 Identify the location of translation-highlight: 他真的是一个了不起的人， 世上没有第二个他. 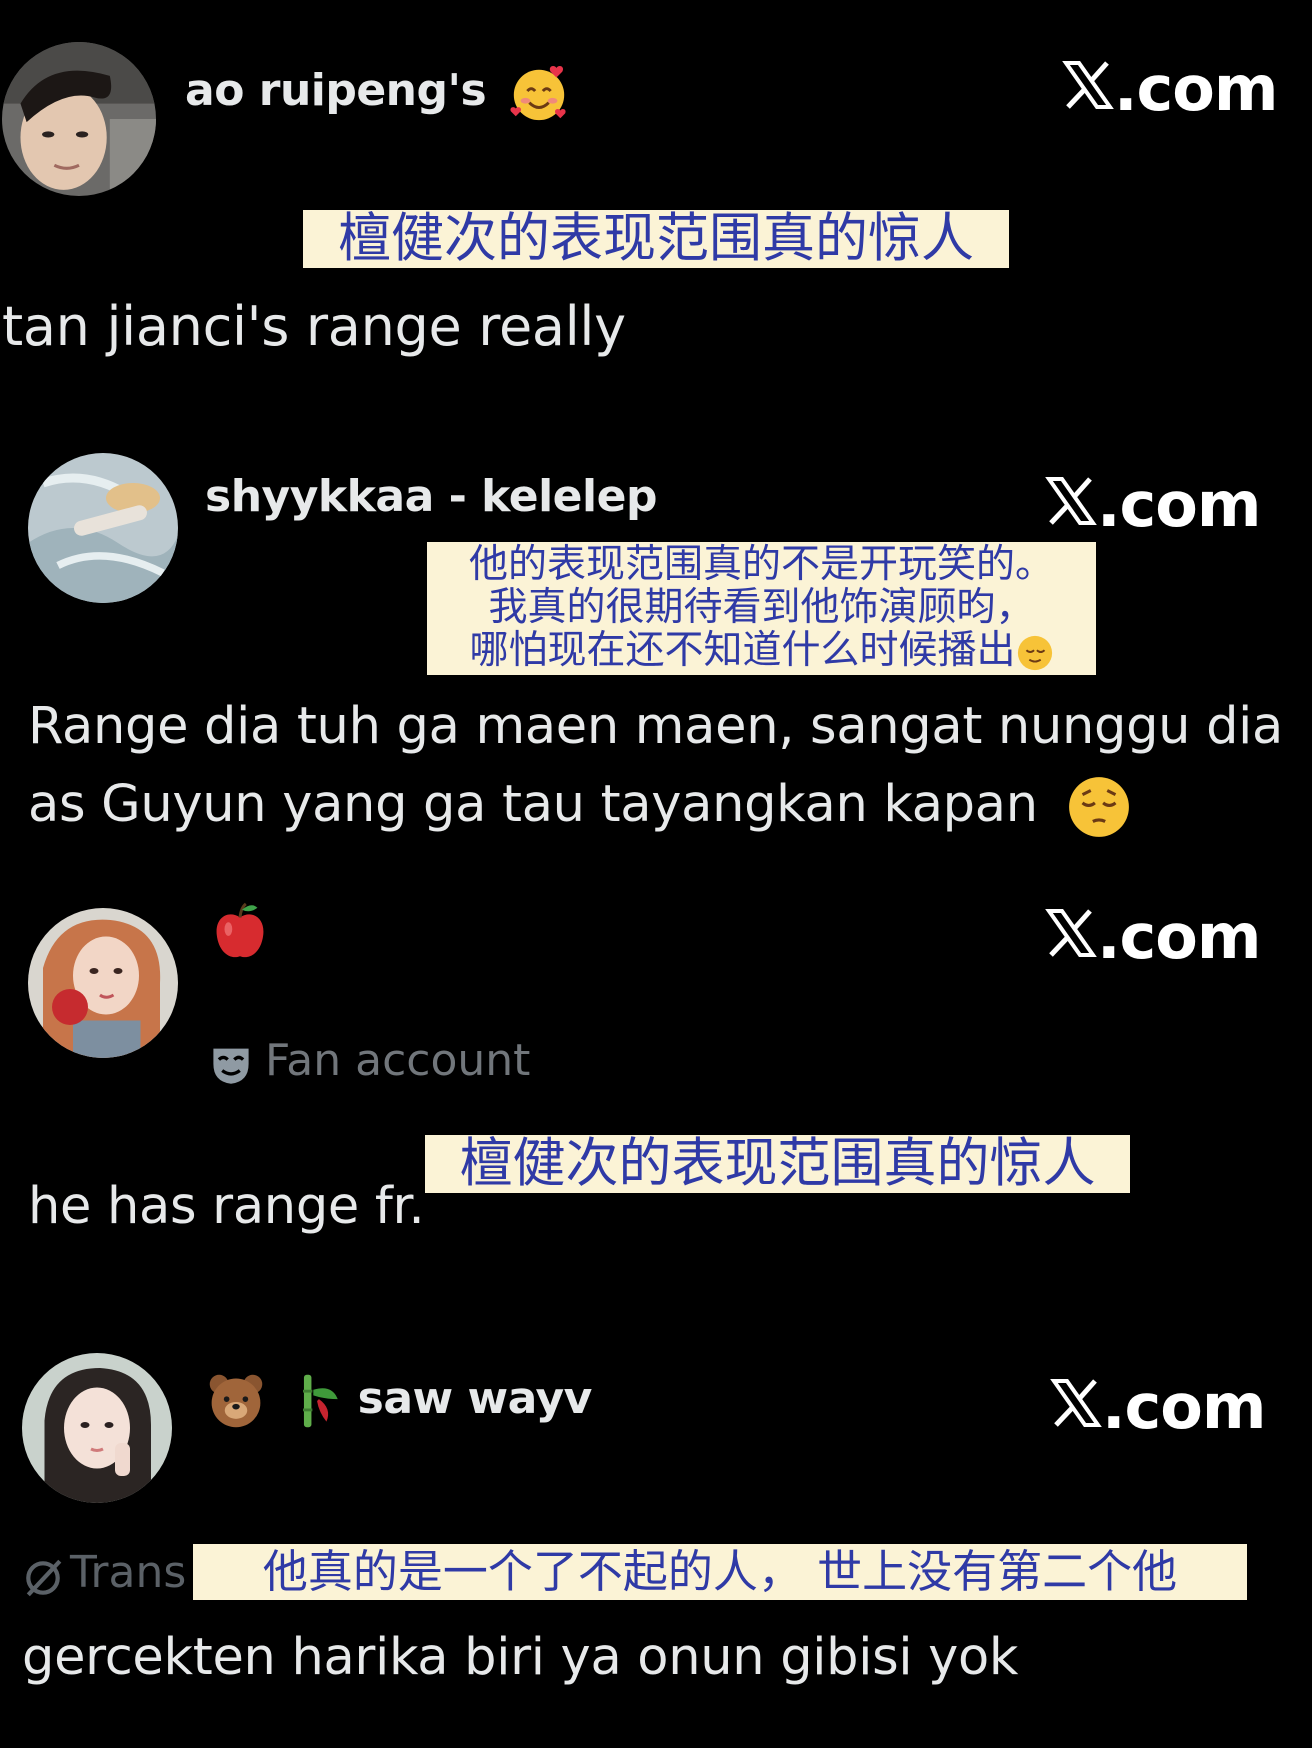
(720, 1572).